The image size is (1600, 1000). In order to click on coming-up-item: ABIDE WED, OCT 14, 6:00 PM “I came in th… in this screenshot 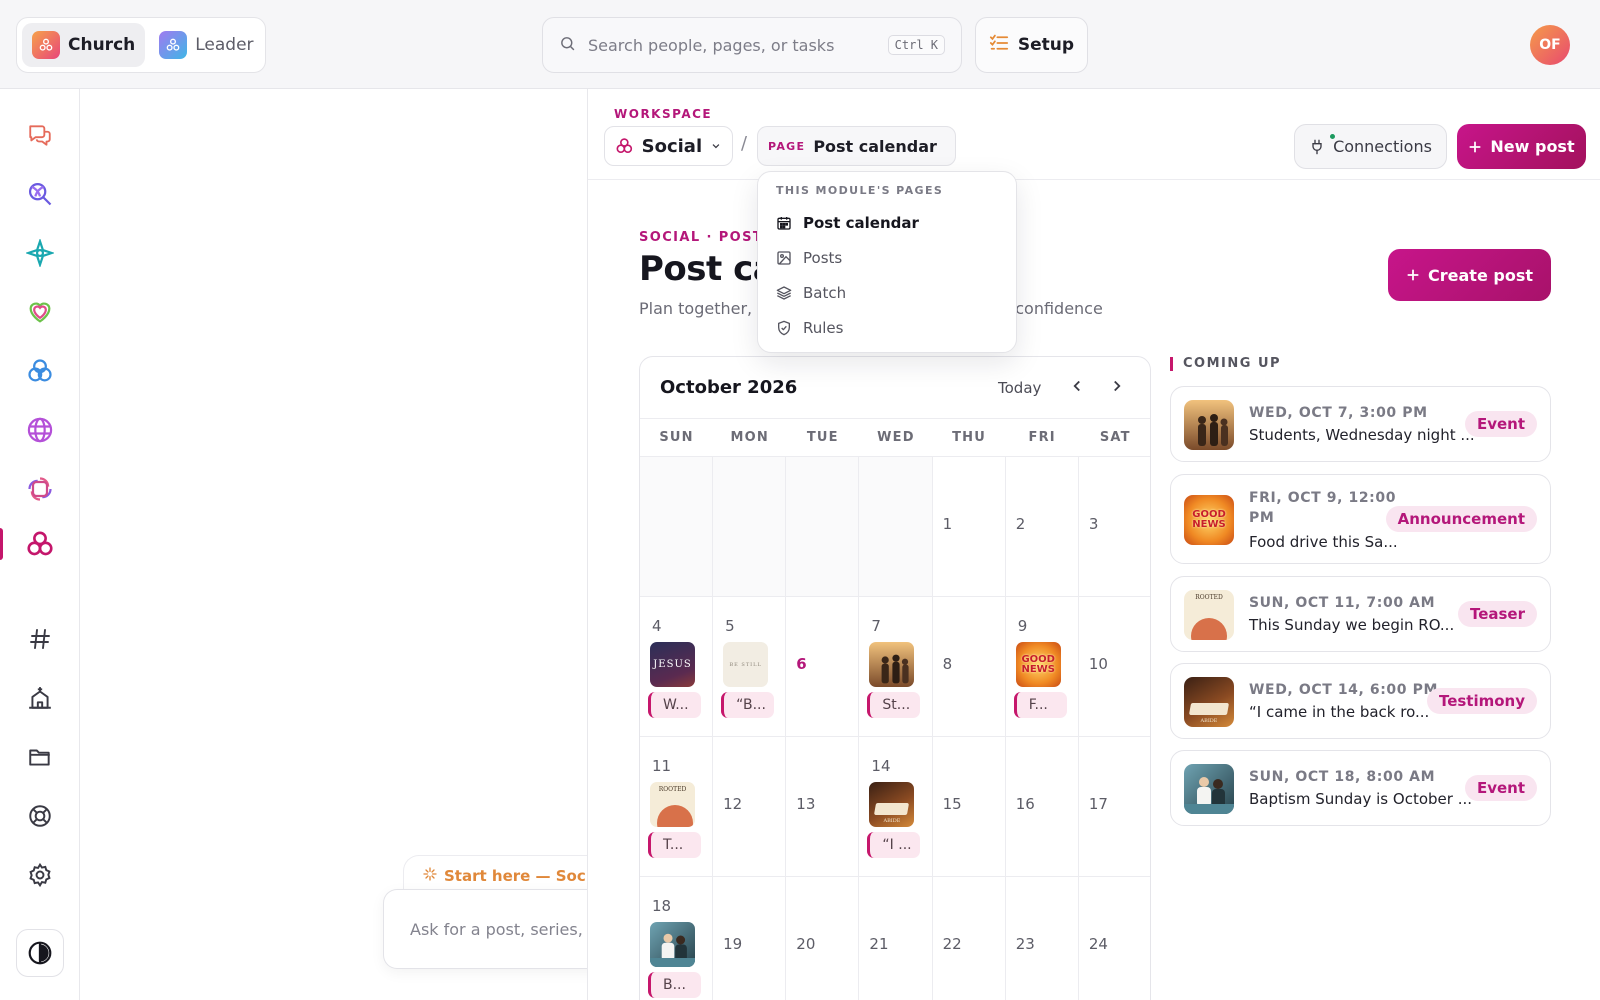, I will do `click(1360, 701)`.